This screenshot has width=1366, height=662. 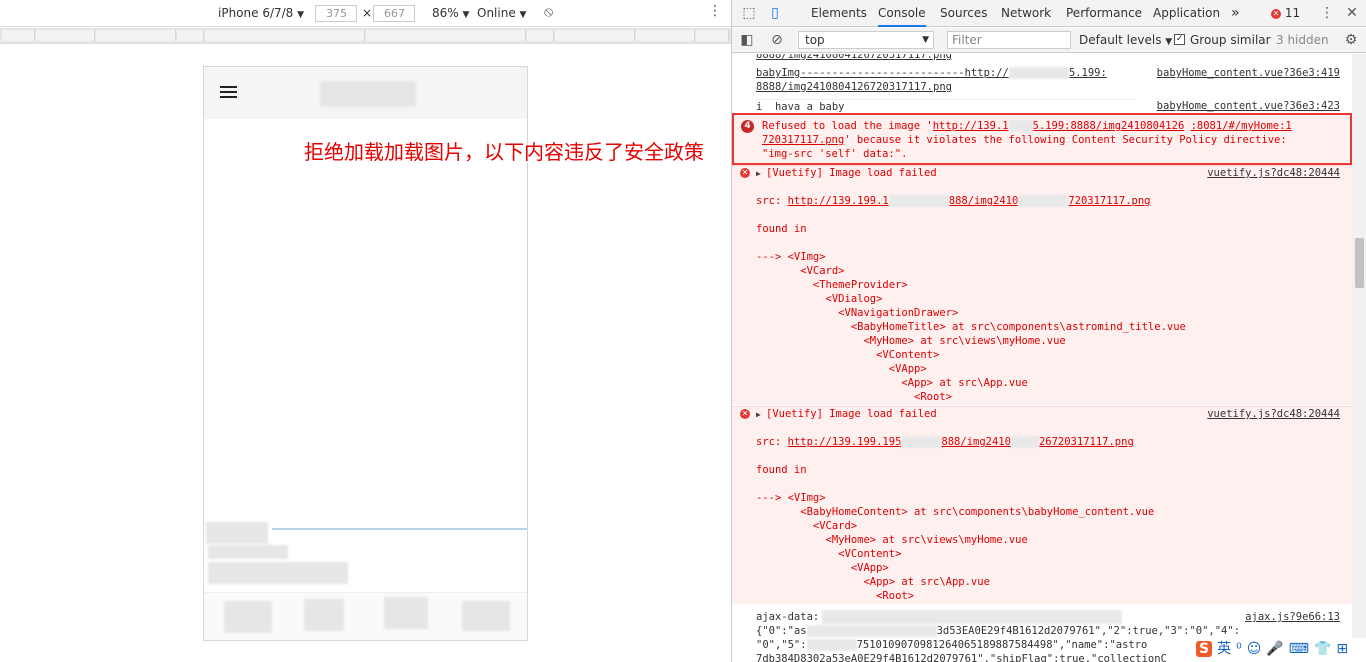 I want to click on scrollbar-thumb, so click(x=1359, y=263).